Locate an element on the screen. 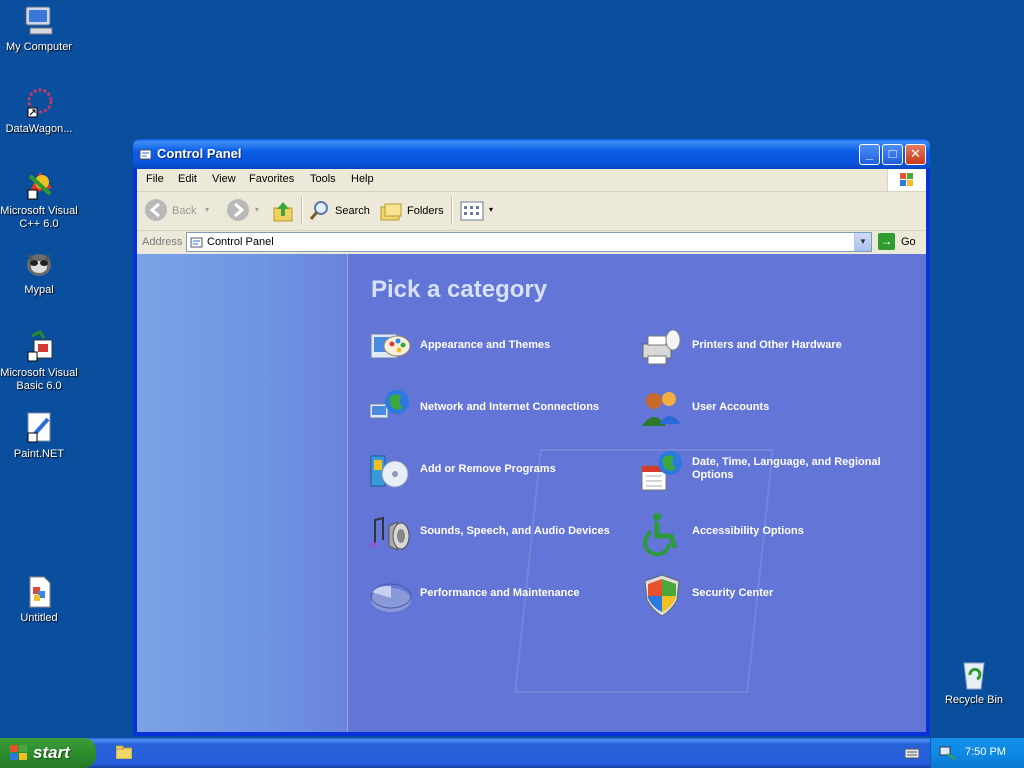  performance-maintenance-icon is located at coordinates (391, 597).